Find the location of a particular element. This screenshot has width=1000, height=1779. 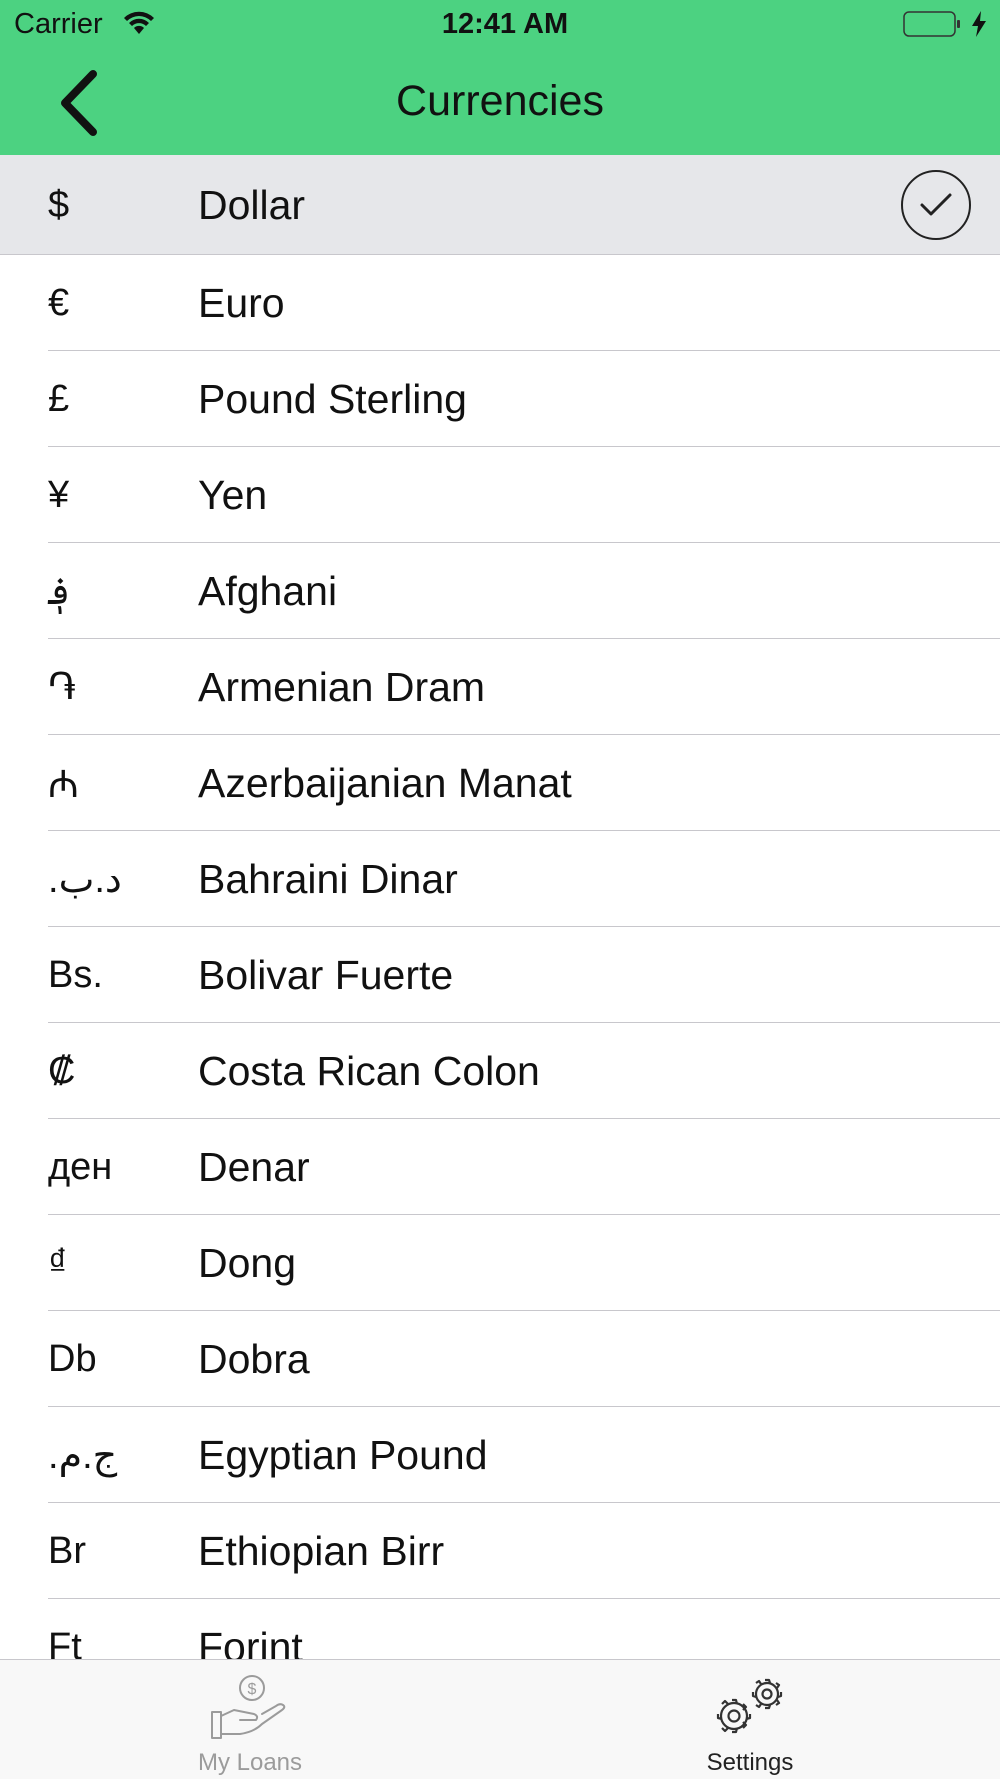

page-title: Currencies is located at coordinates (500, 101).